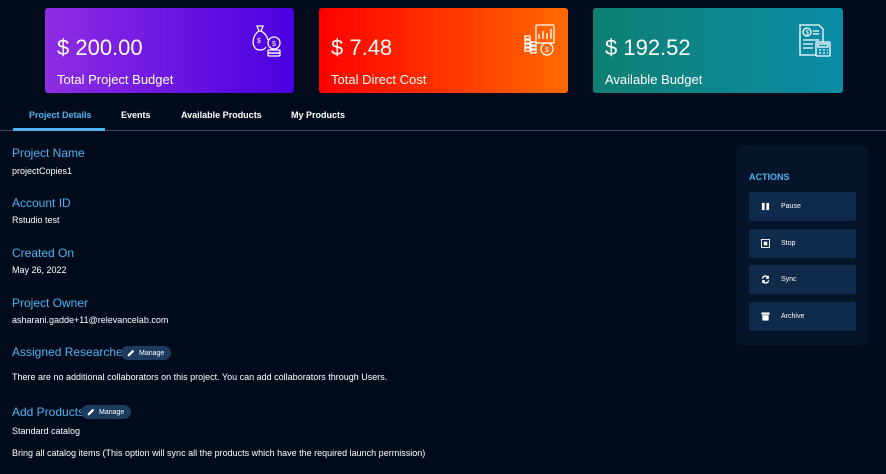 The width and height of the screenshot is (886, 474). I want to click on budget-amount: $ 200.00, so click(100, 47).